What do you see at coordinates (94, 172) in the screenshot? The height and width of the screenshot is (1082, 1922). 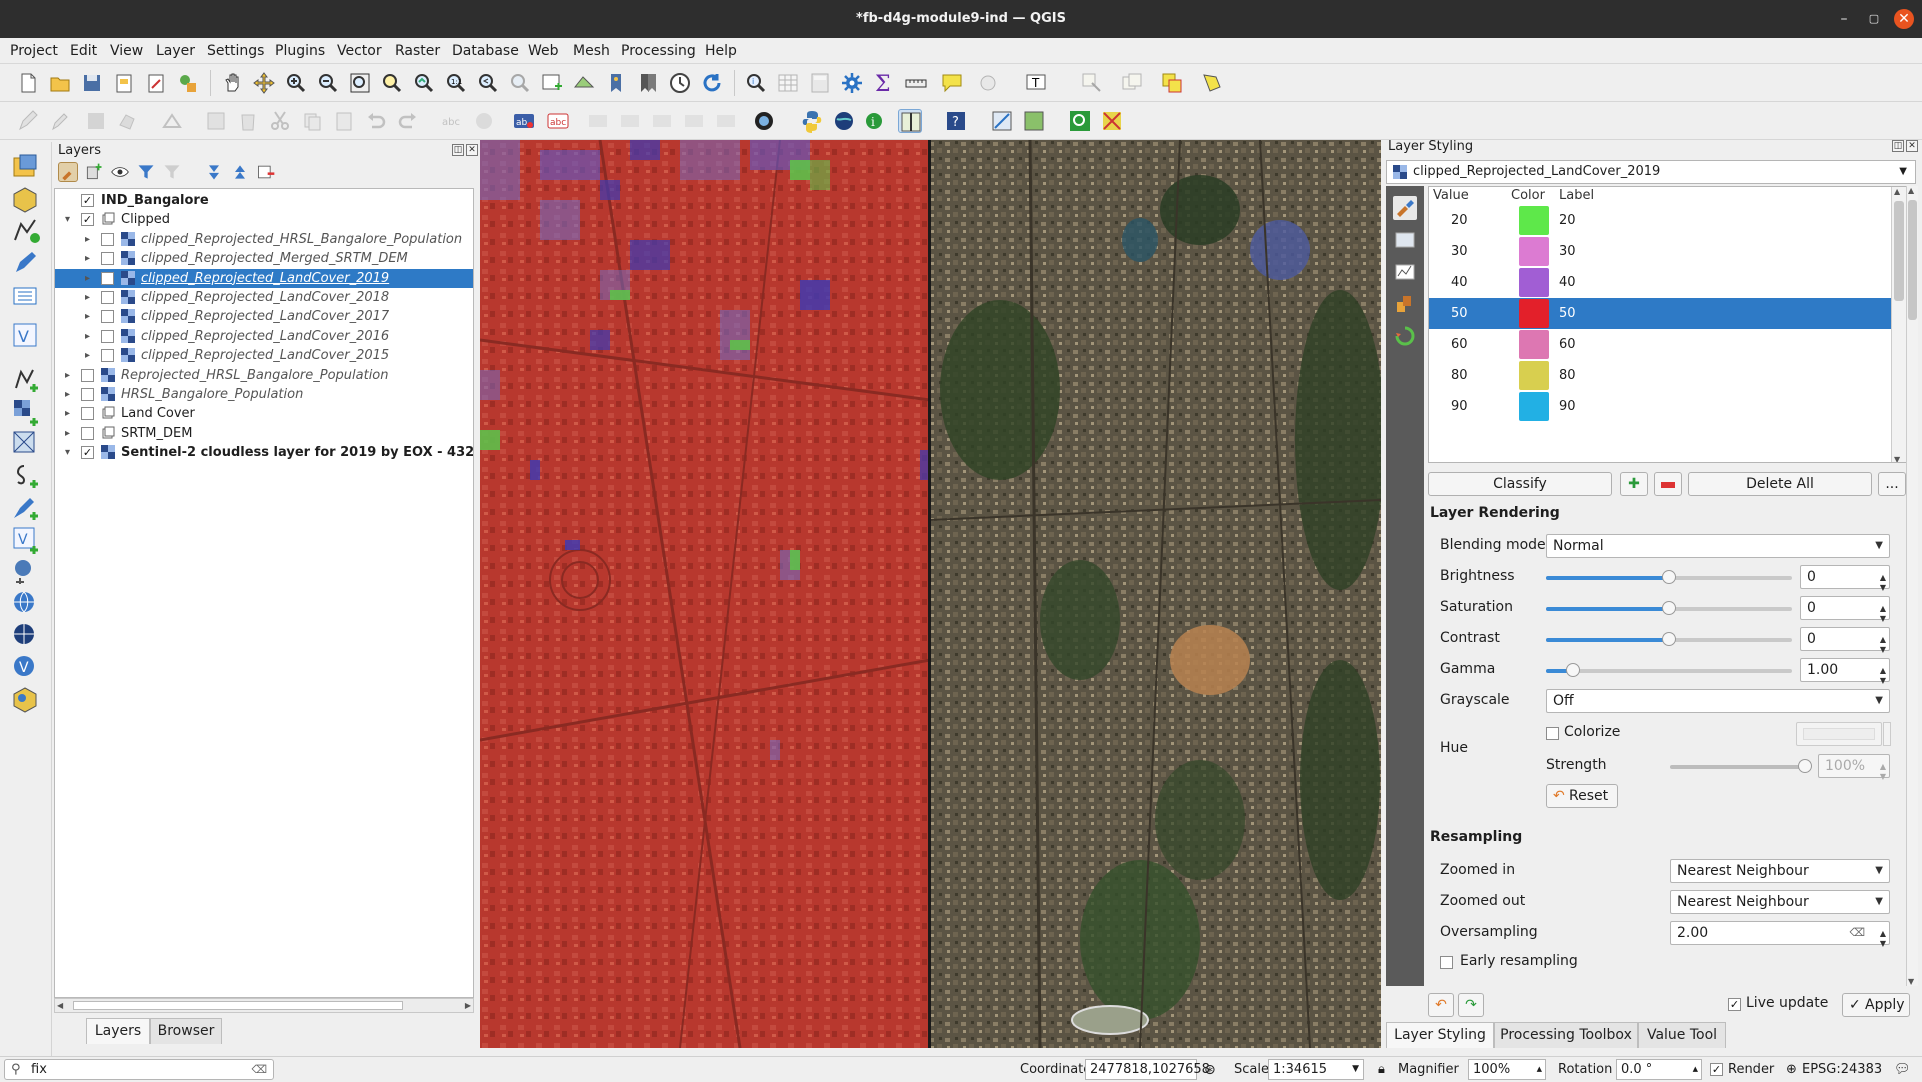 I see `add-group-icon` at bounding box center [94, 172].